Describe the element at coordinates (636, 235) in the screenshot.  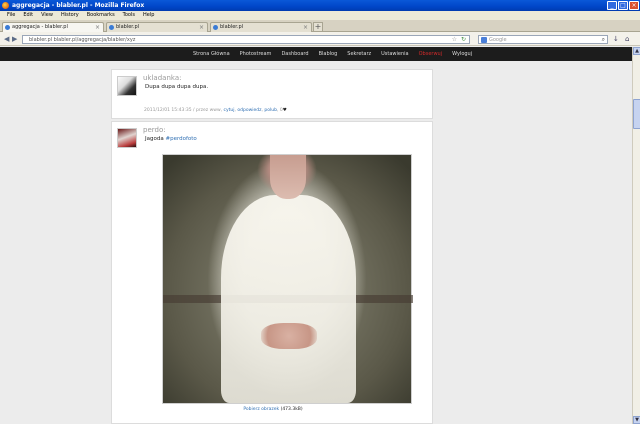
I see `vertical-scrollbar: ▲ ▼` at that location.